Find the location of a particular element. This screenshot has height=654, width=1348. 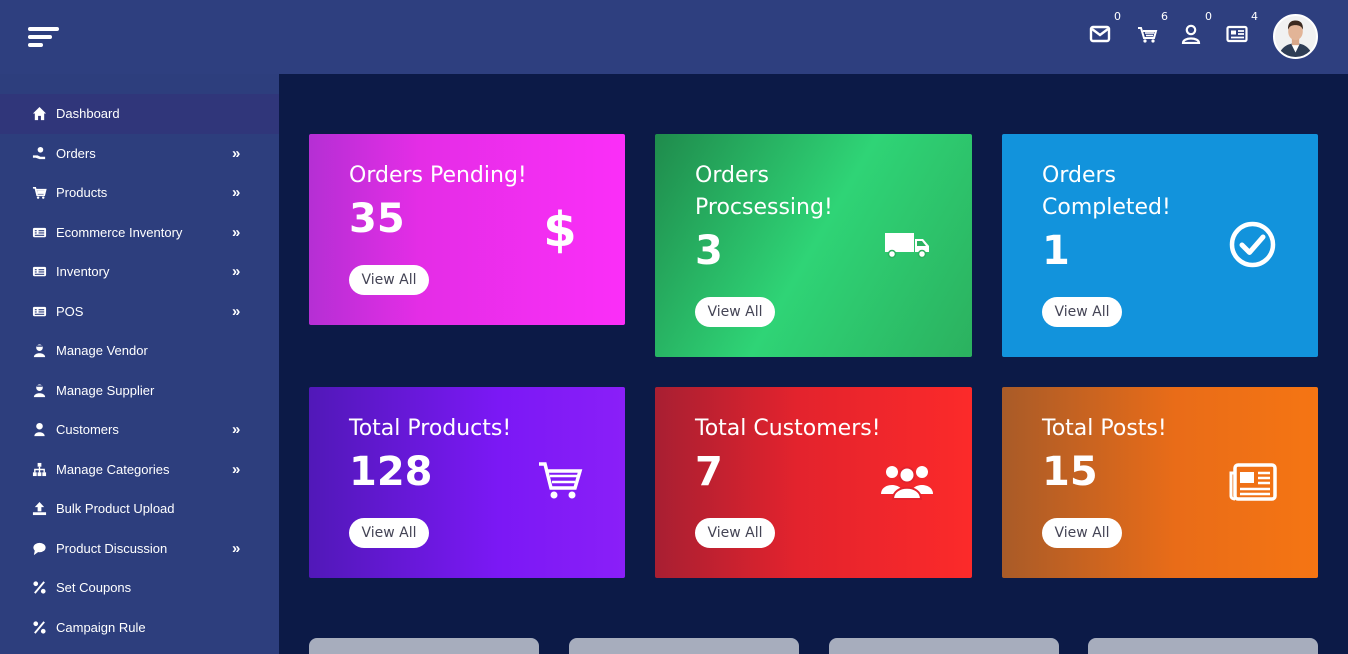

card-title: Total Products! is located at coordinates (430, 428).